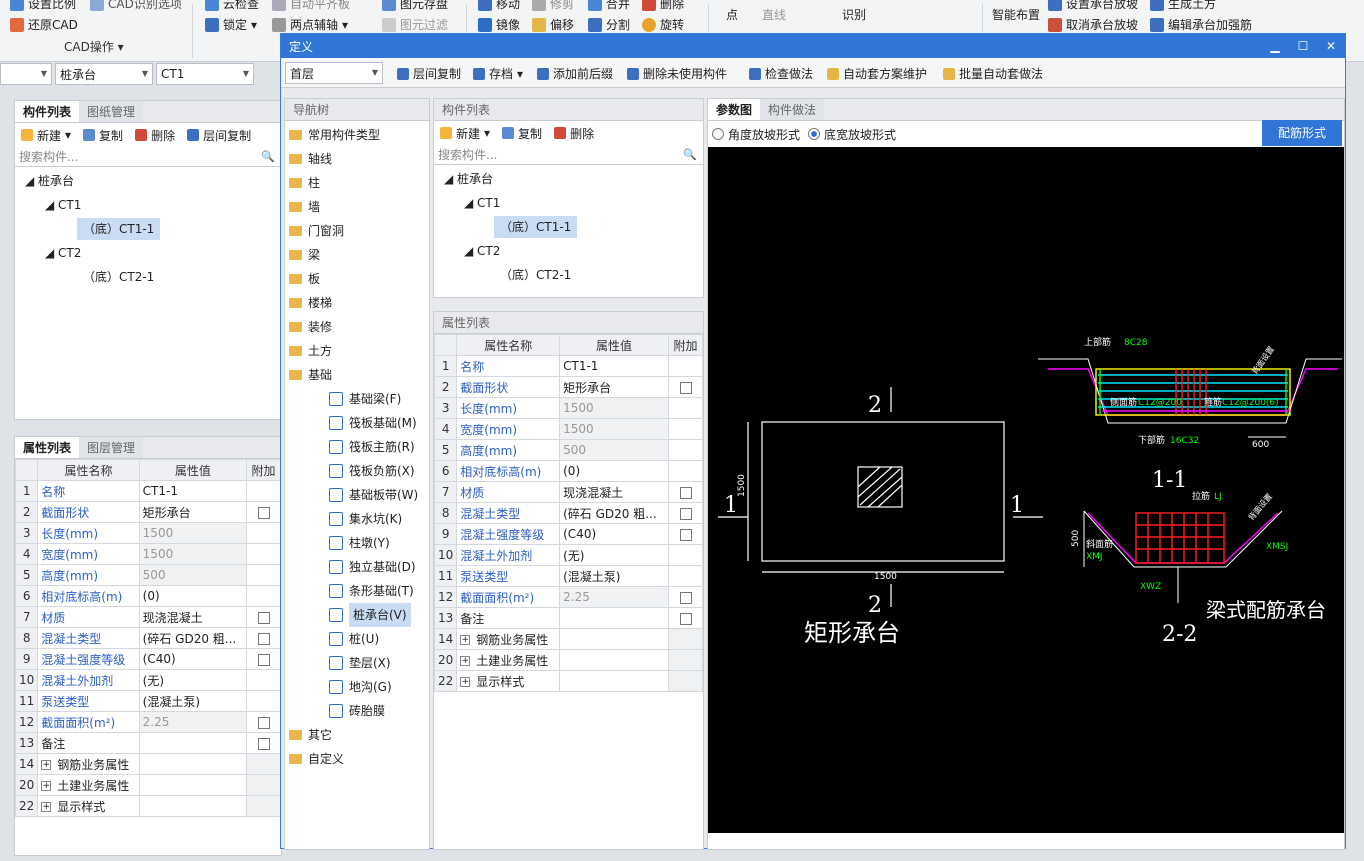 Image resolution: width=1364 pixels, height=861 pixels. I want to click on copy-button: 复制, so click(103, 135).